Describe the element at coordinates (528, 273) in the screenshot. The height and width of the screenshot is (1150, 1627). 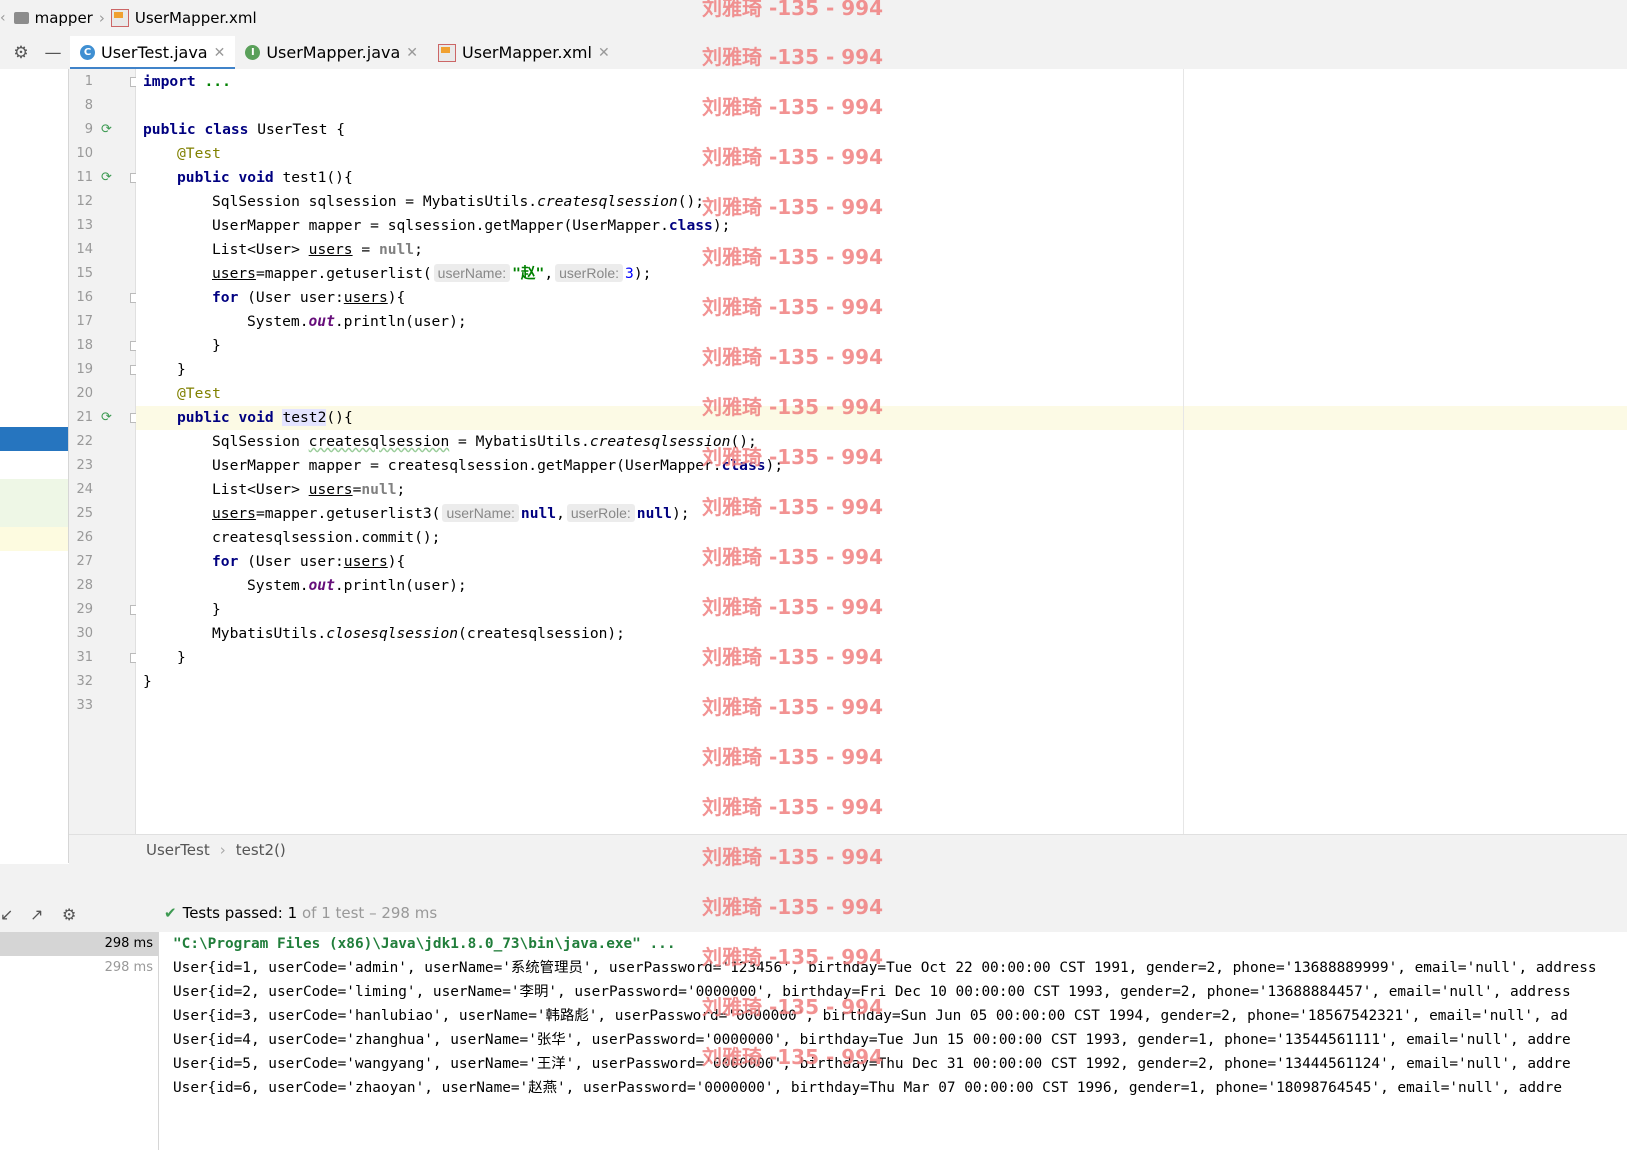
I see `string-literal: "赵"` at that location.